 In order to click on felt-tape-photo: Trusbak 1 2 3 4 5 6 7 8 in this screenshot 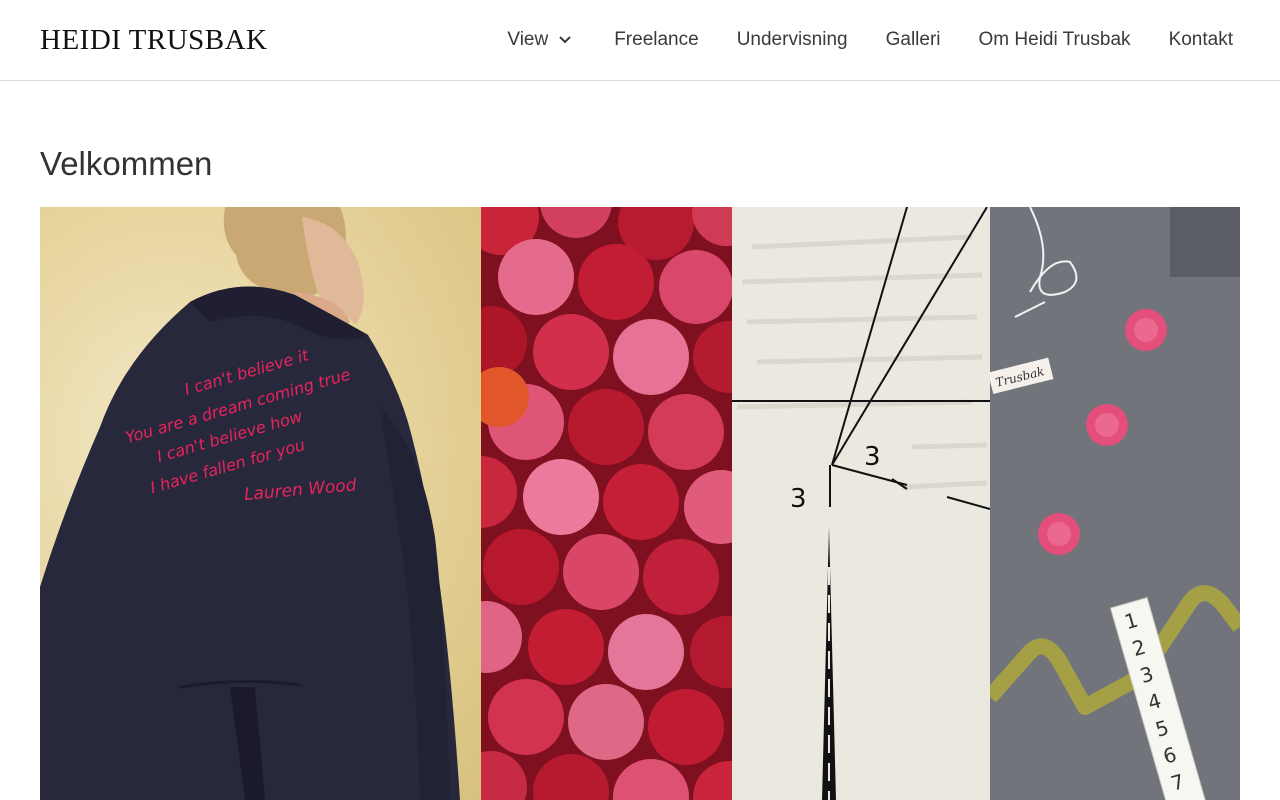, I will do `click(1115, 503)`.